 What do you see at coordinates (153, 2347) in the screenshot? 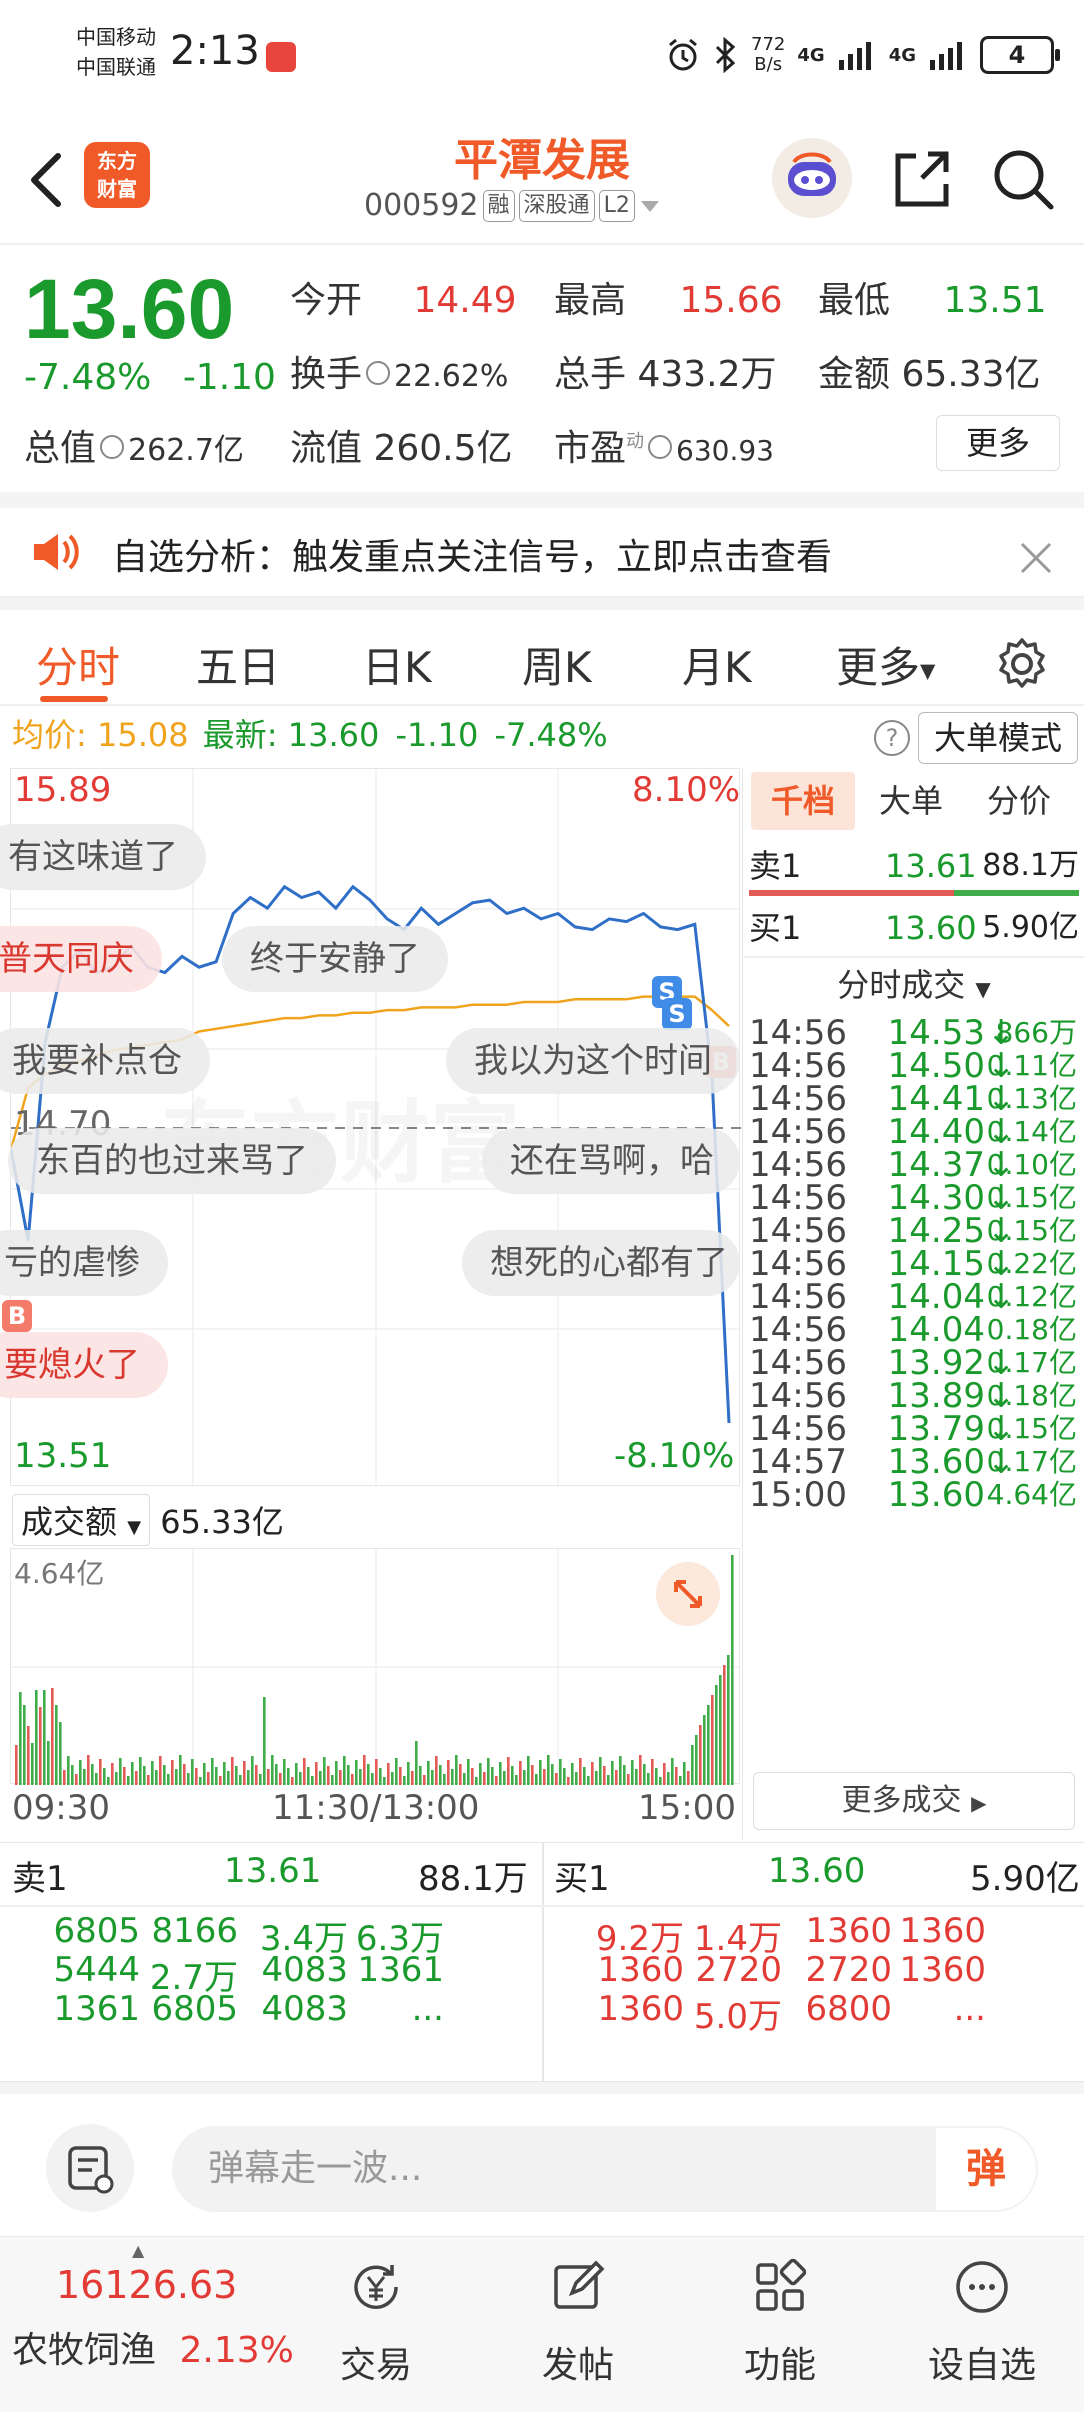
I see `sector-index: 农牧饲渔 2.13%` at bounding box center [153, 2347].